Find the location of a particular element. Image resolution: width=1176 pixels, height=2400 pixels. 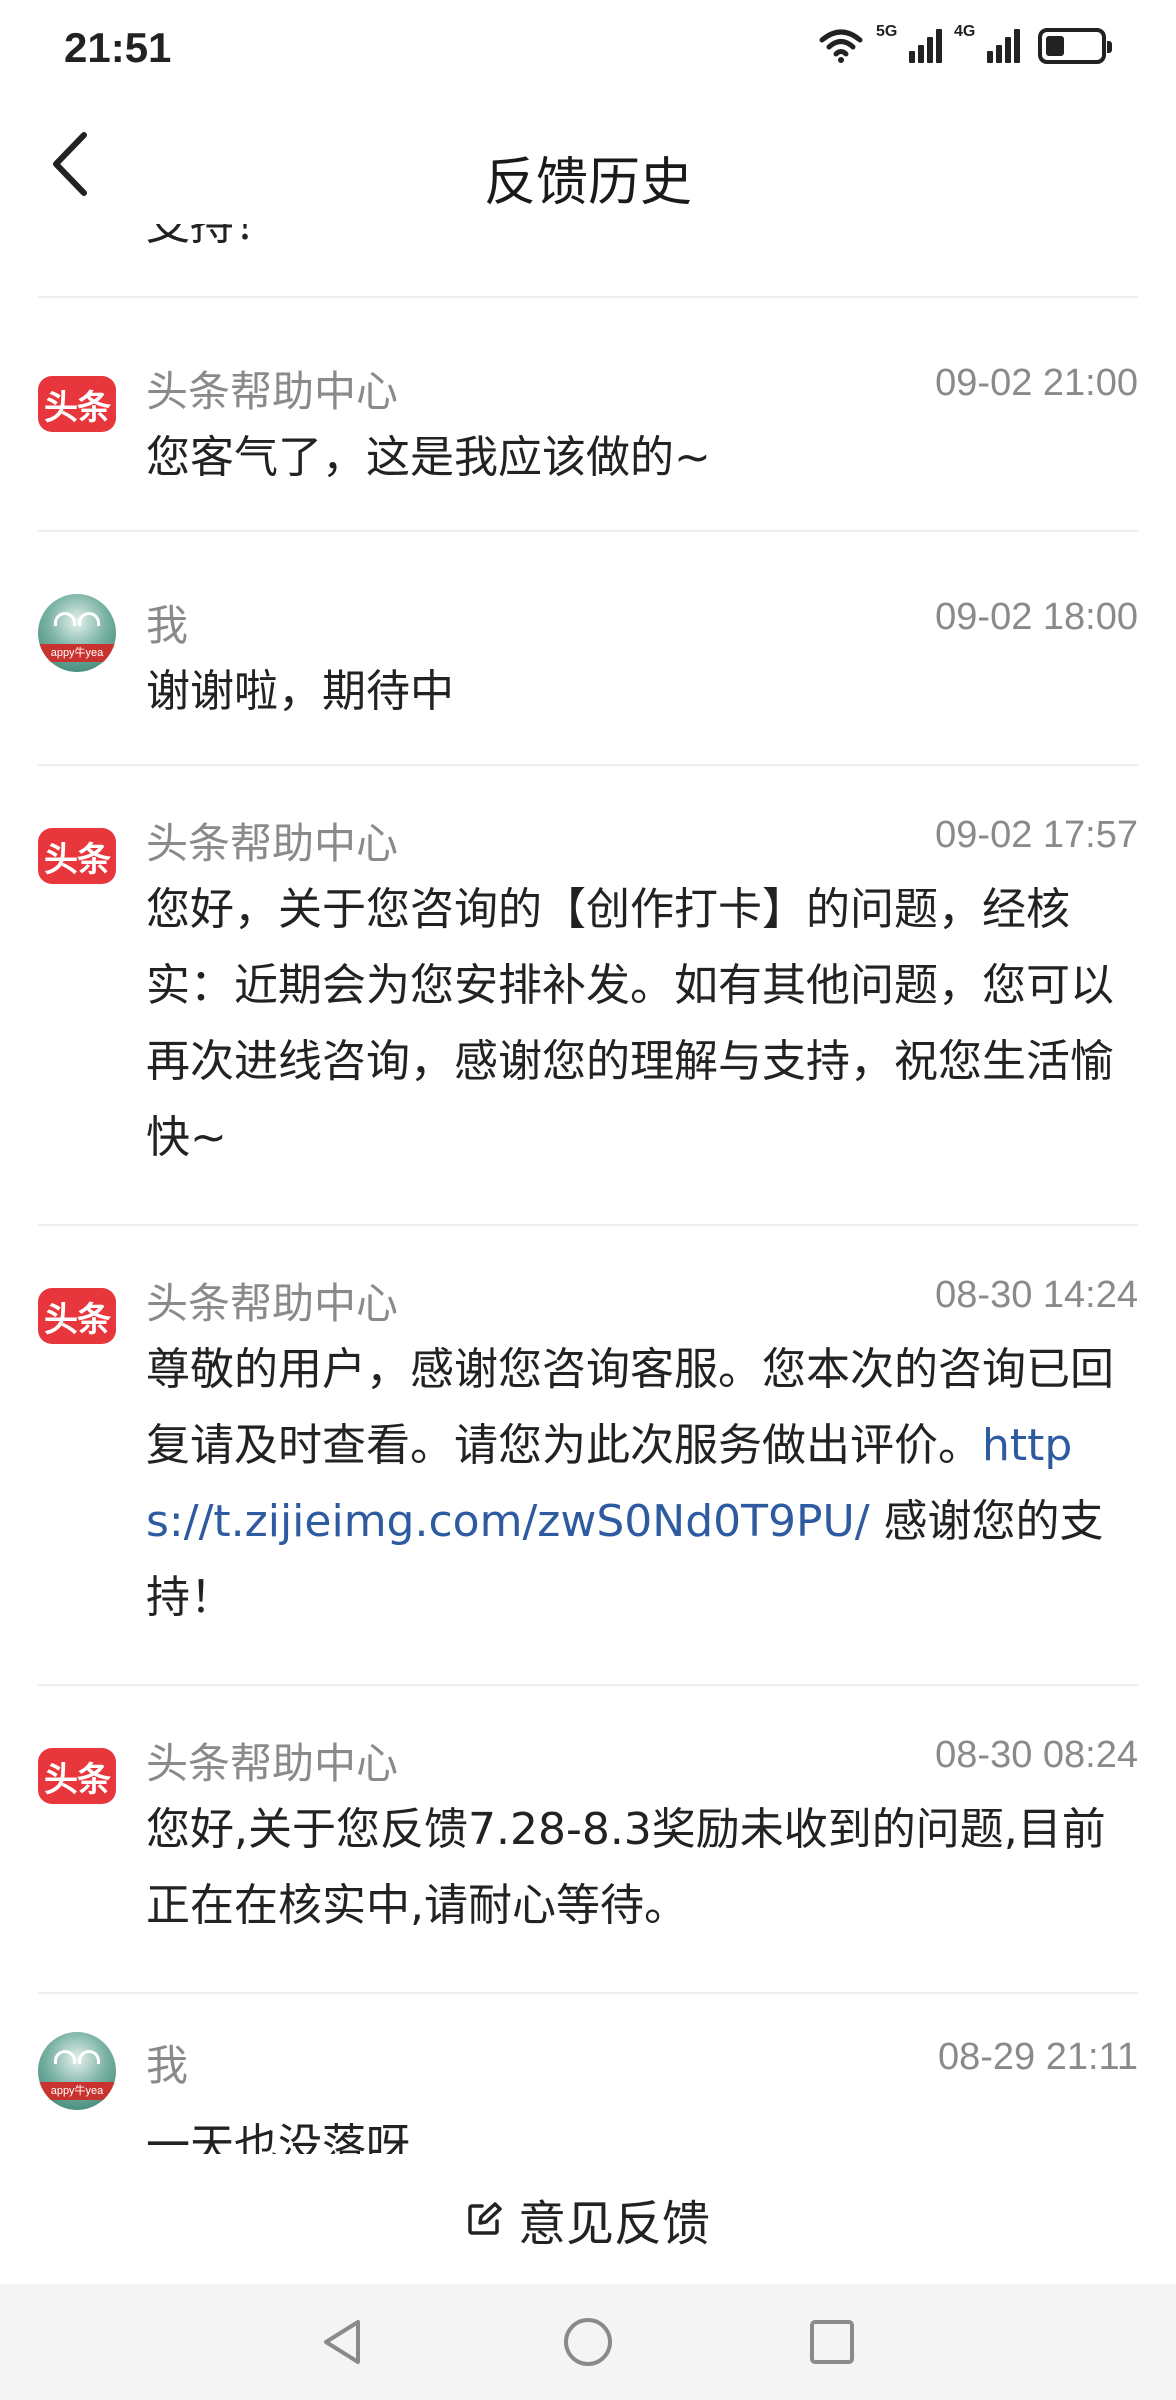

signal-4g-icon: 4G is located at coordinates (987, 43).